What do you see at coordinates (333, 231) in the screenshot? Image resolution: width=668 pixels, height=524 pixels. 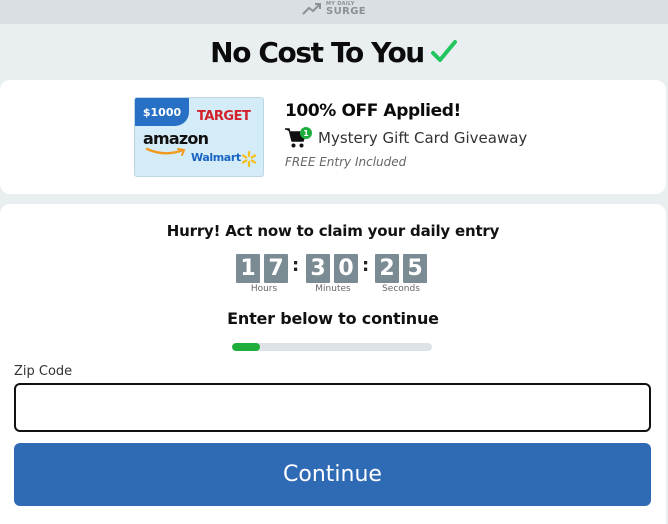 I see `urgency-heading: Hurry! Act now to claim your daily entry` at bounding box center [333, 231].